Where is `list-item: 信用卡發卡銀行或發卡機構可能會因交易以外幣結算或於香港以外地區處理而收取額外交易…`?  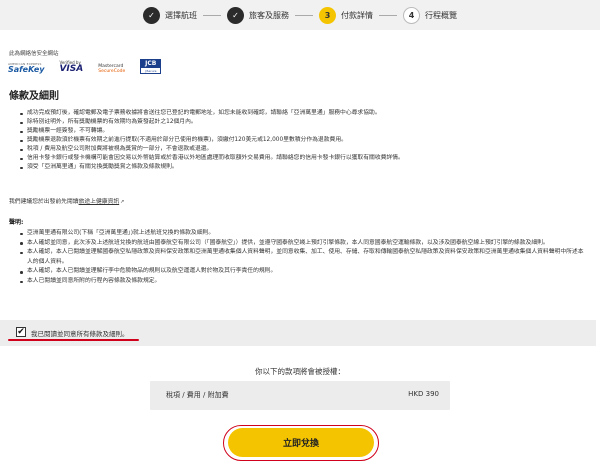
list-item: 信用卡發卡銀行或發卡機構可能會因交易以外幣結算或於香港以外地區處理而收取額外交易… is located at coordinates (300, 158).